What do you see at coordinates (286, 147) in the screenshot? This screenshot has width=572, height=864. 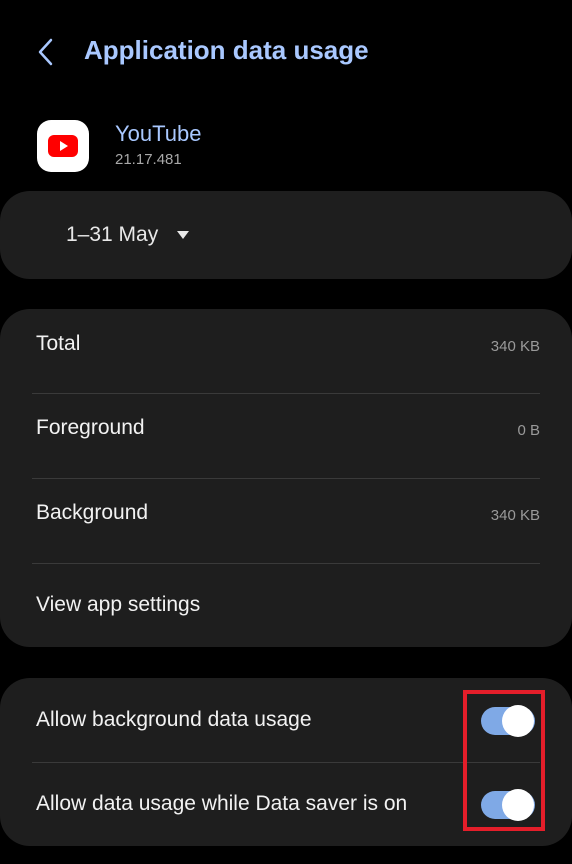 I see `app-info: YouTube 21.17.481` at bounding box center [286, 147].